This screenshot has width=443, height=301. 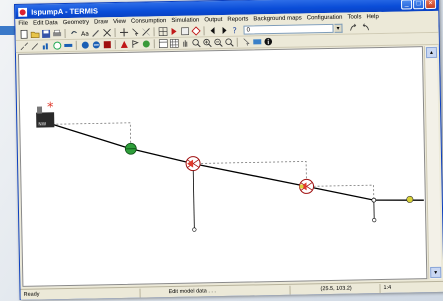 I want to click on node-icon, so click(x=57, y=46).